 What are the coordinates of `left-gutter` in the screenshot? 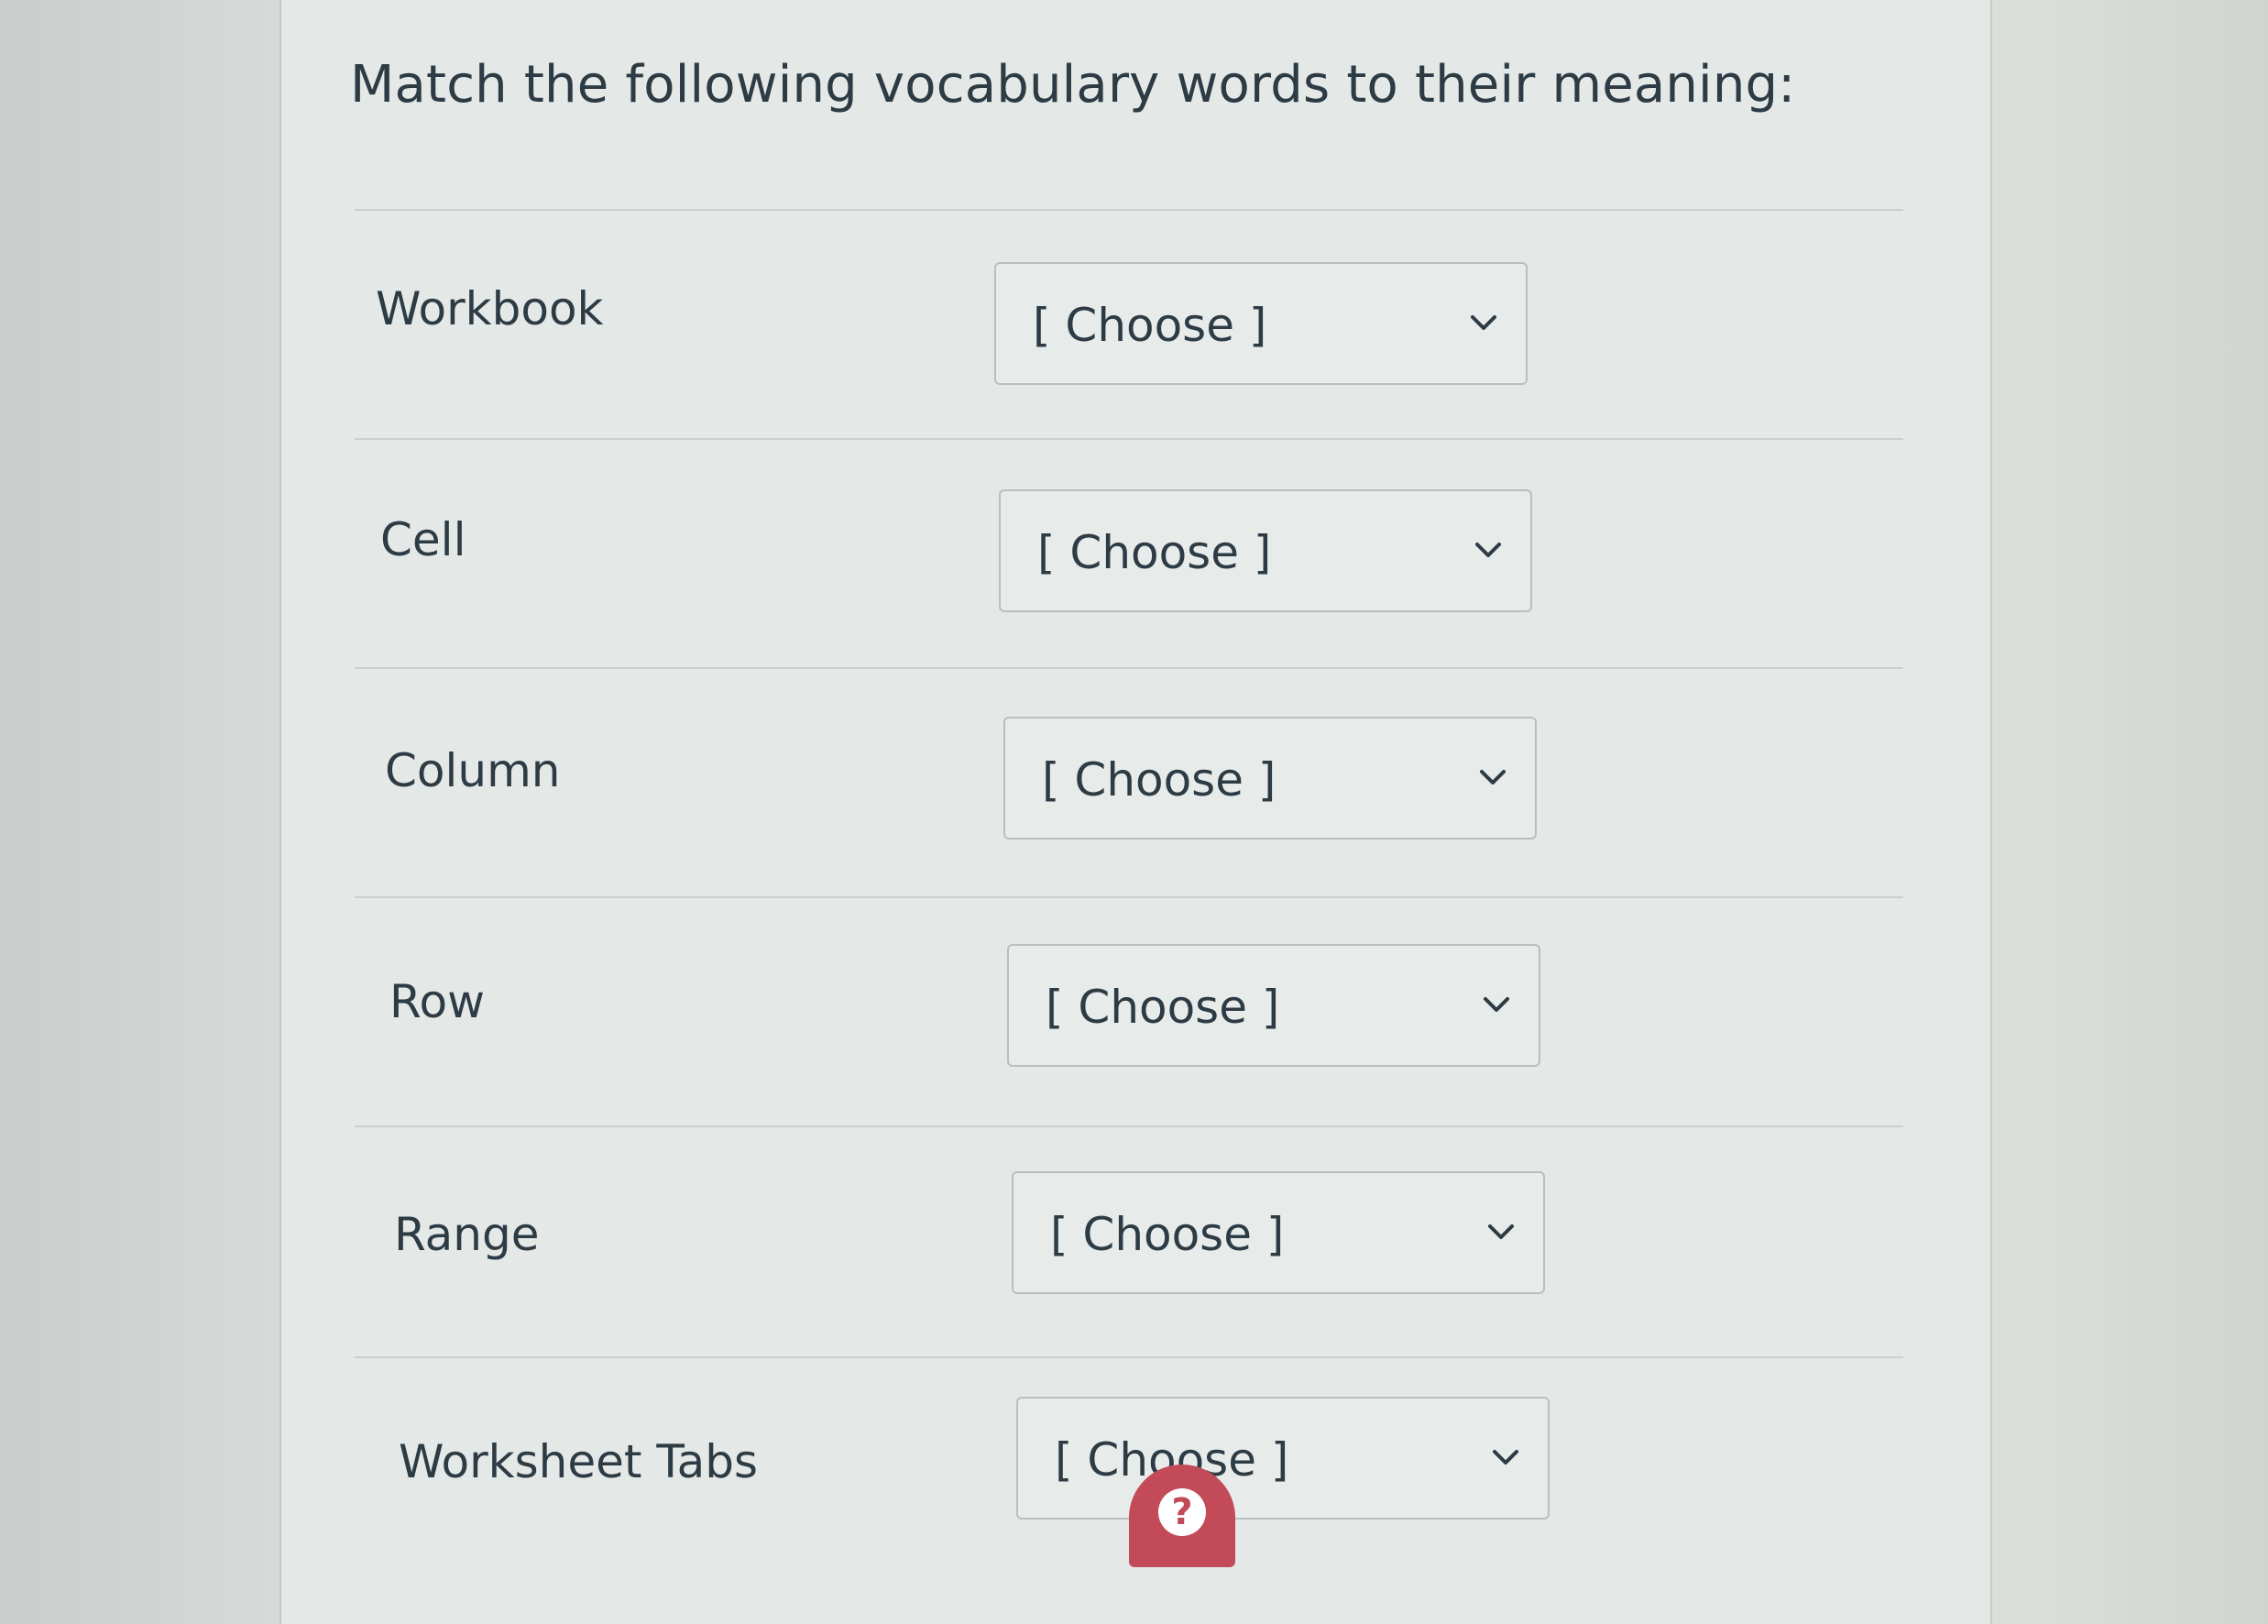 It's located at (139, 812).